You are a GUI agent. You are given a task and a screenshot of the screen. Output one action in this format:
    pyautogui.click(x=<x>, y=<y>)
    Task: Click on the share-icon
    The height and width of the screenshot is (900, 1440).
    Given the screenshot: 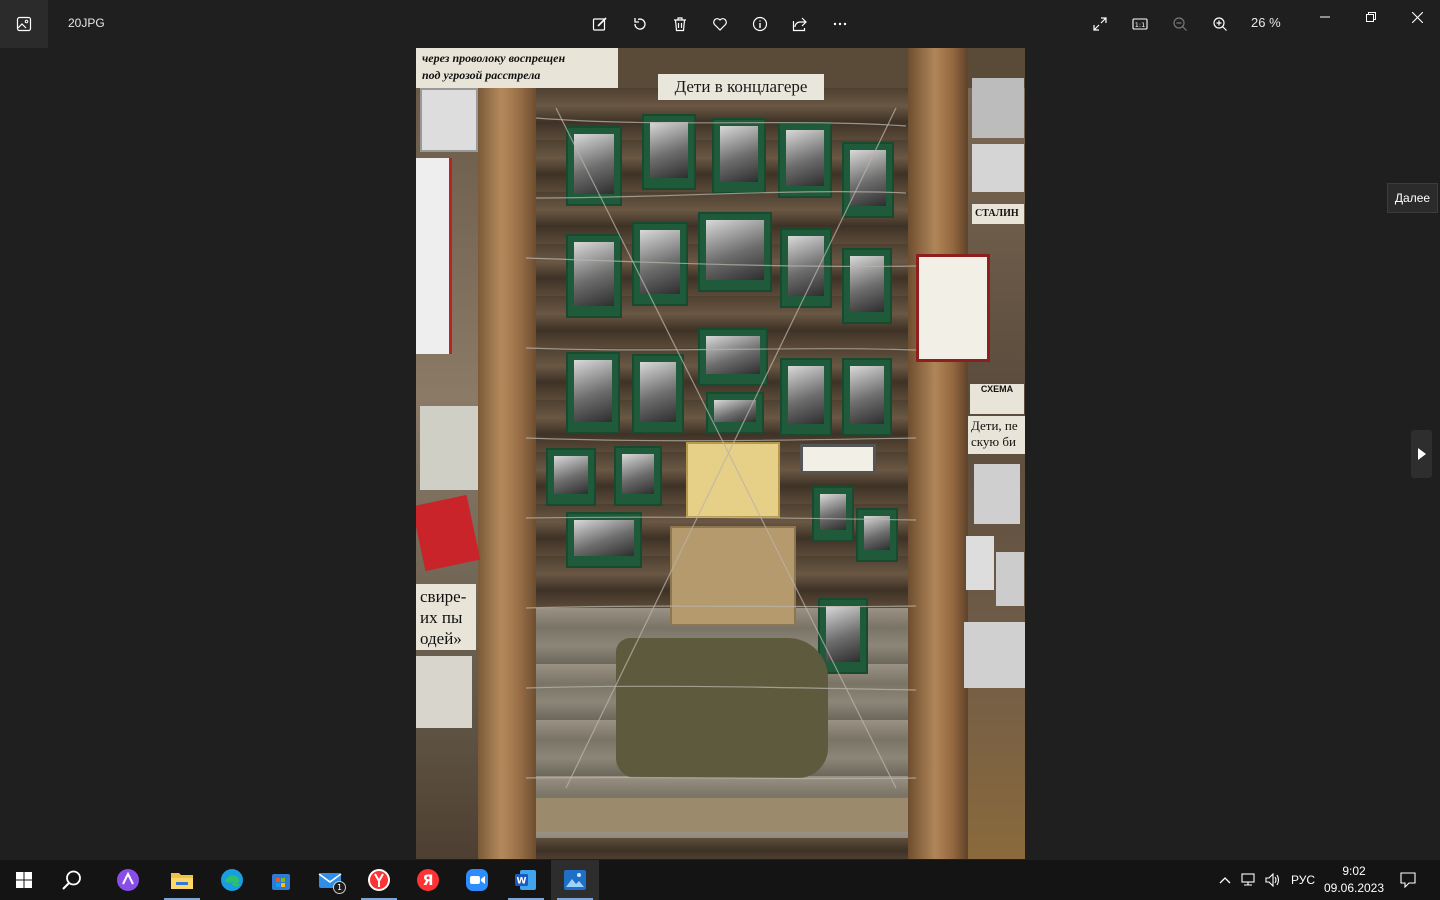 What is the action you would take?
    pyautogui.click(x=799, y=24)
    